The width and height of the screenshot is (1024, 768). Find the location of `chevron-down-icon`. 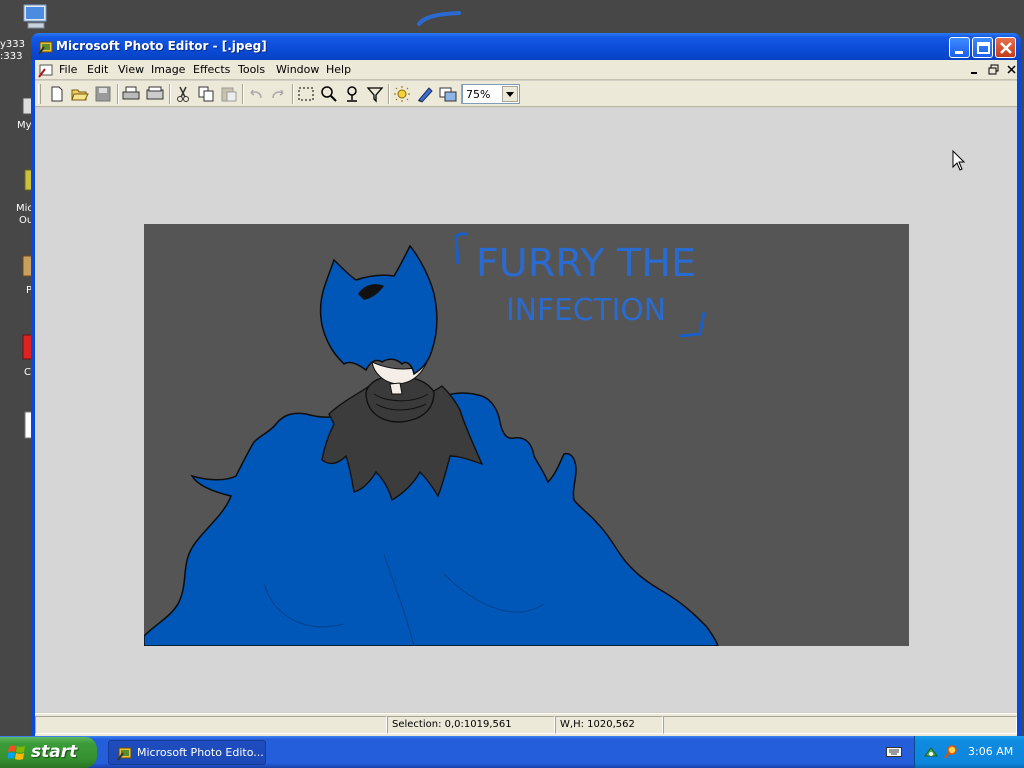

chevron-down-icon is located at coordinates (510, 94).